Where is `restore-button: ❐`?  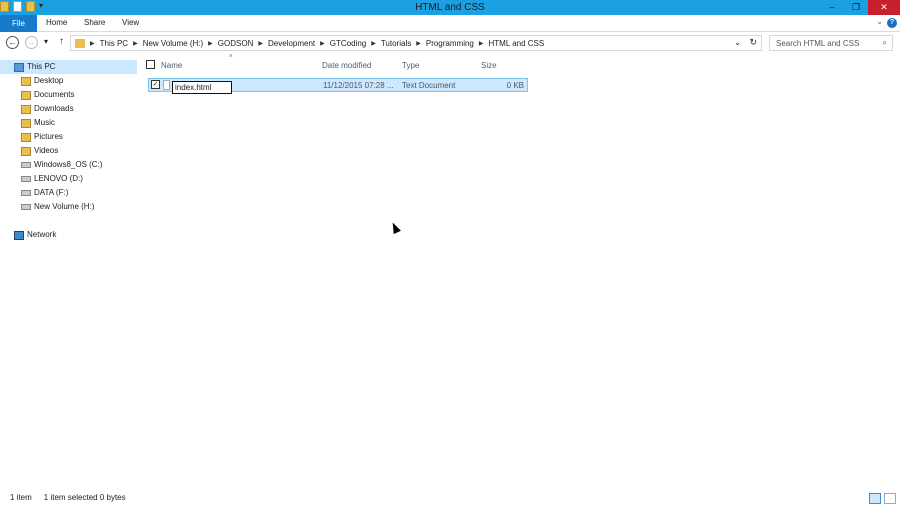
restore-button: ❐ is located at coordinates (856, 7).